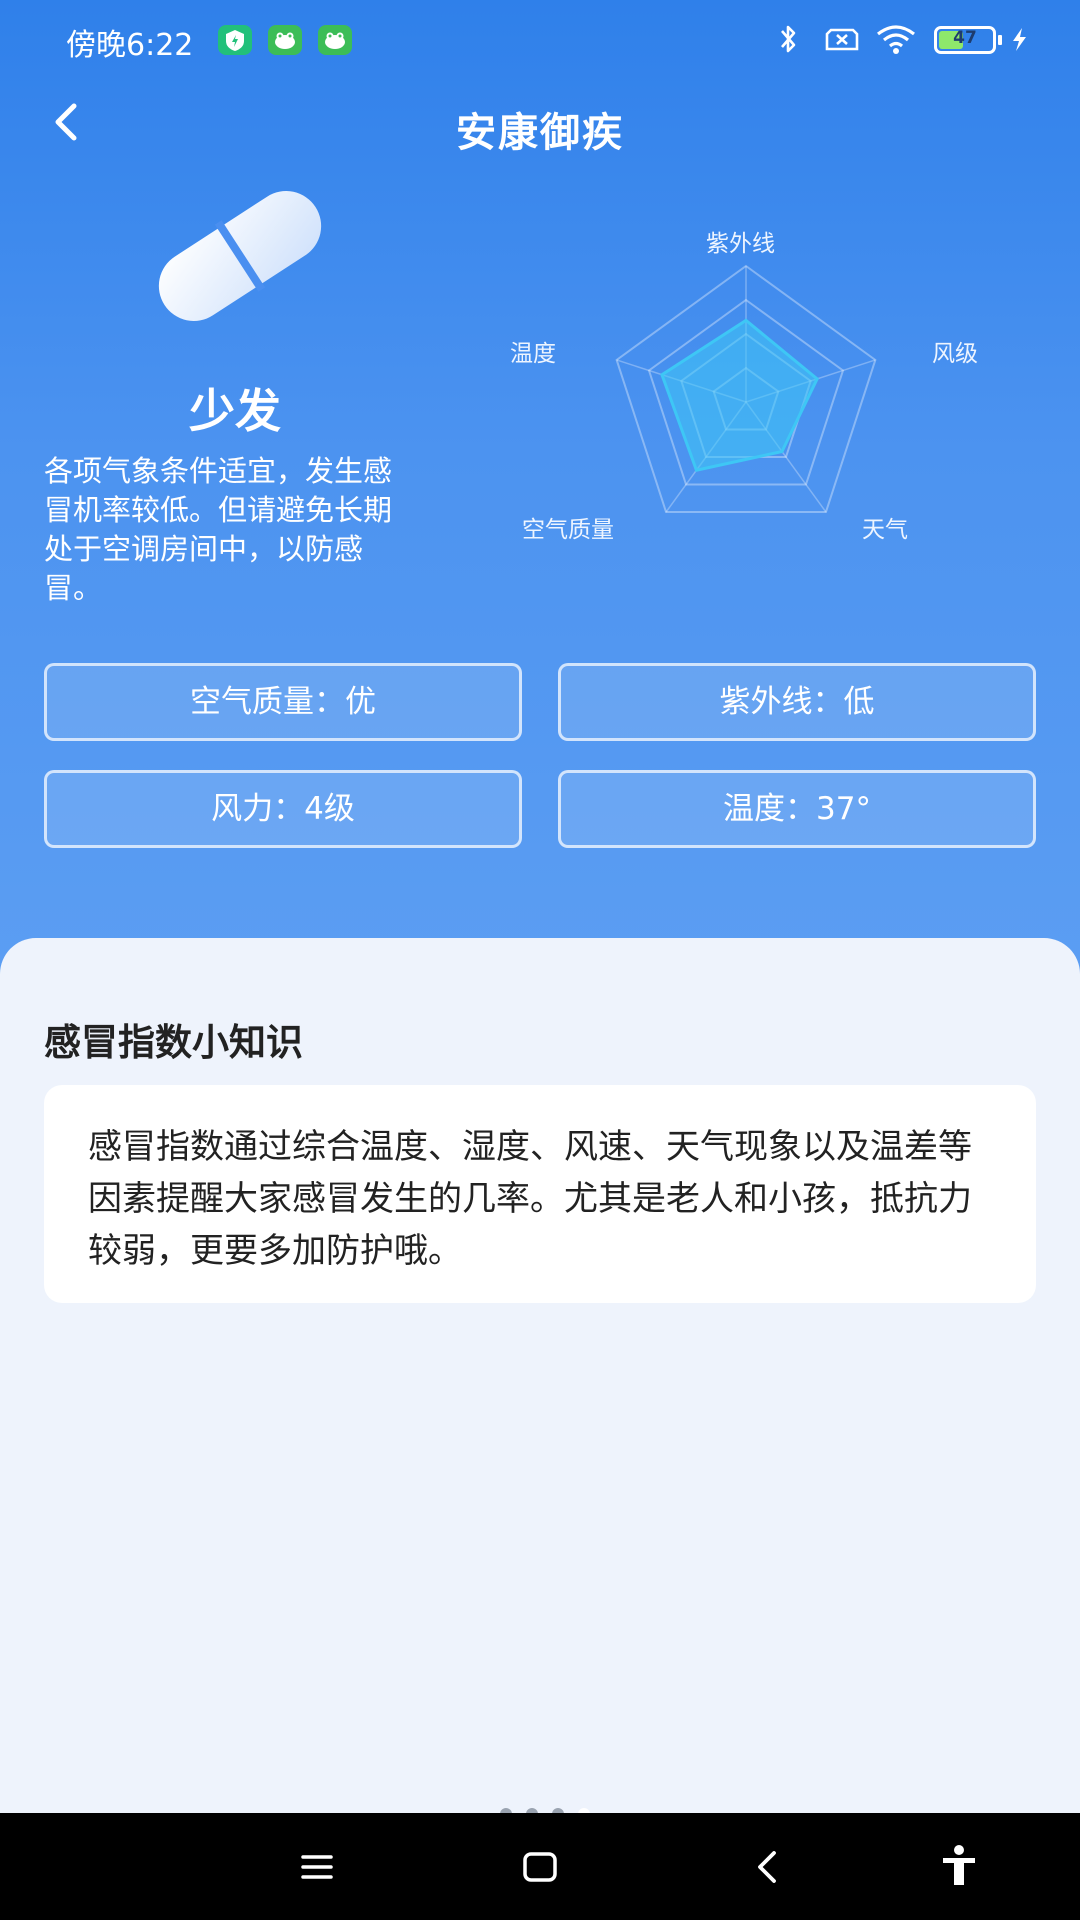 Image resolution: width=1080 pixels, height=1920 pixels. I want to click on menu-icon, so click(317, 1867).